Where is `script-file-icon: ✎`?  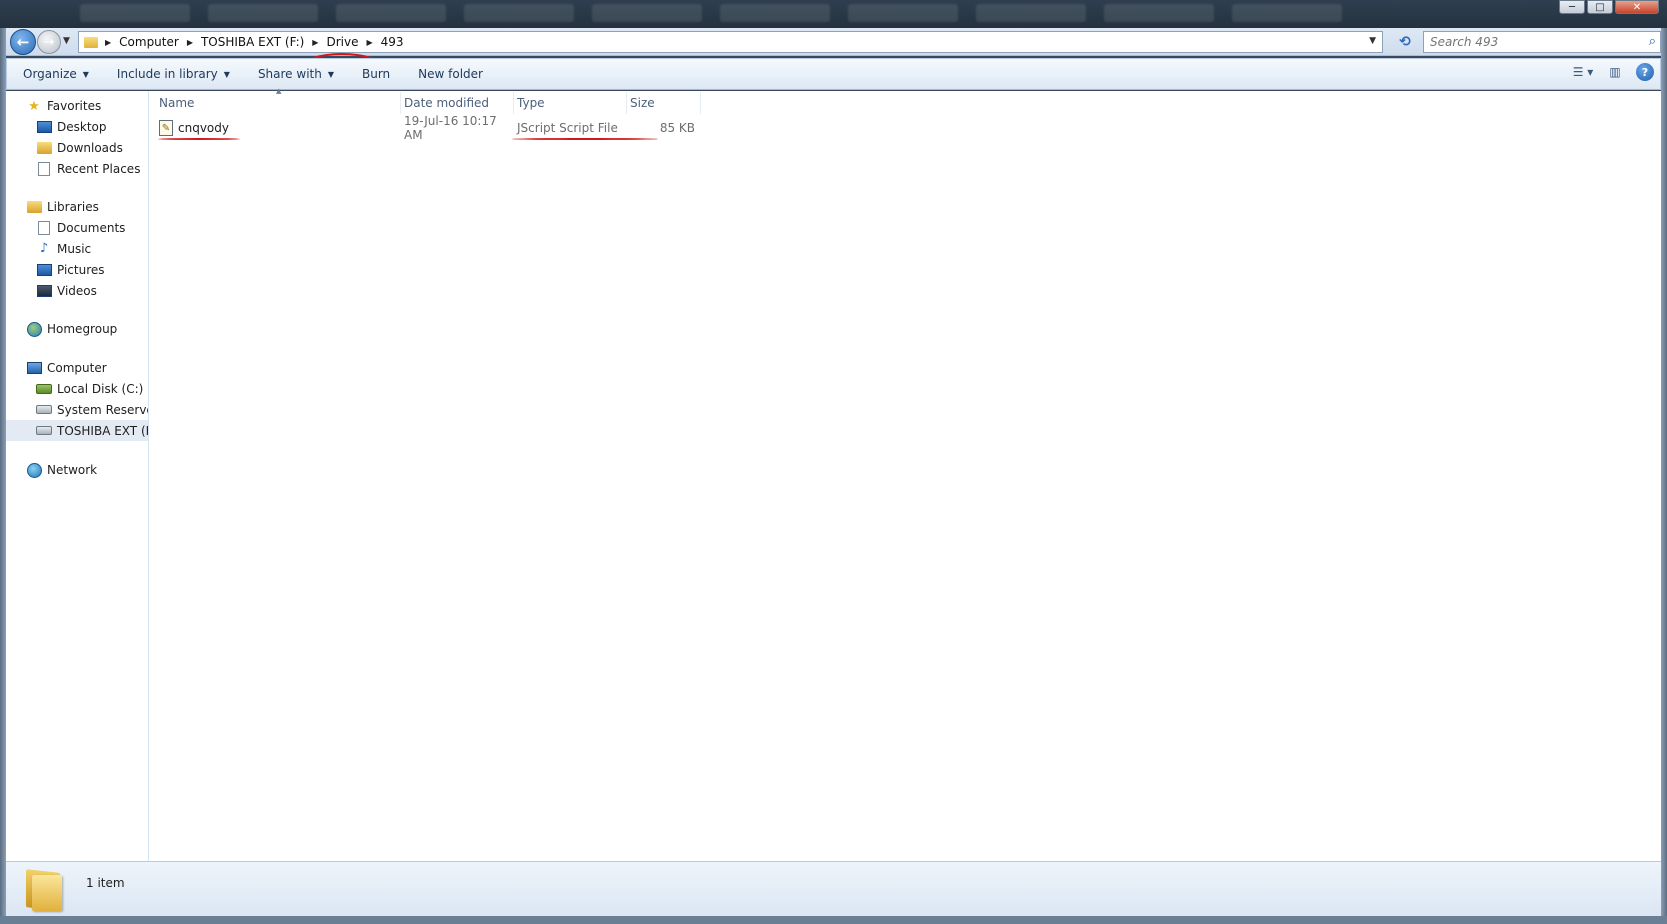 script-file-icon: ✎ is located at coordinates (166, 128).